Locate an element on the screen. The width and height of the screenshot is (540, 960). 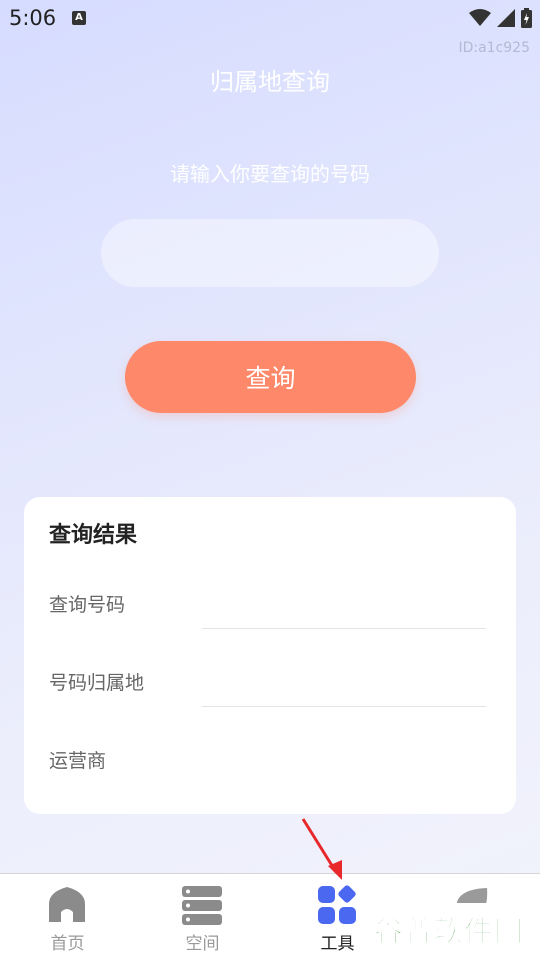
status-bar: 5:06 A is located at coordinates (270, 19).